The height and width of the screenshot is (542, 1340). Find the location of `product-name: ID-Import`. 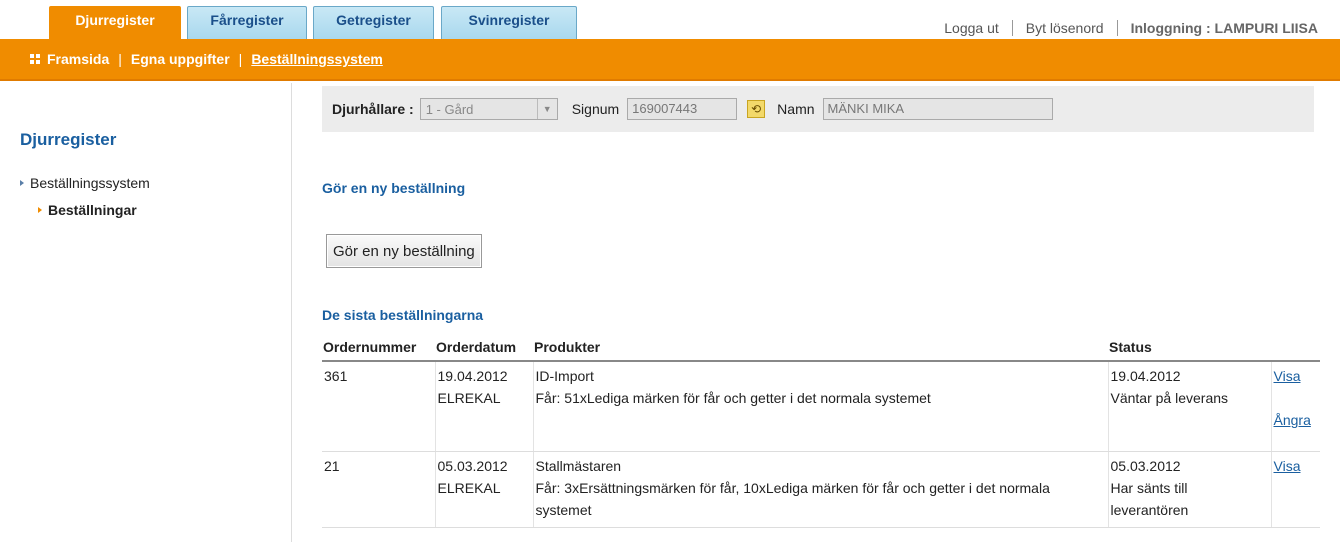

product-name: ID-Import is located at coordinates (564, 376).